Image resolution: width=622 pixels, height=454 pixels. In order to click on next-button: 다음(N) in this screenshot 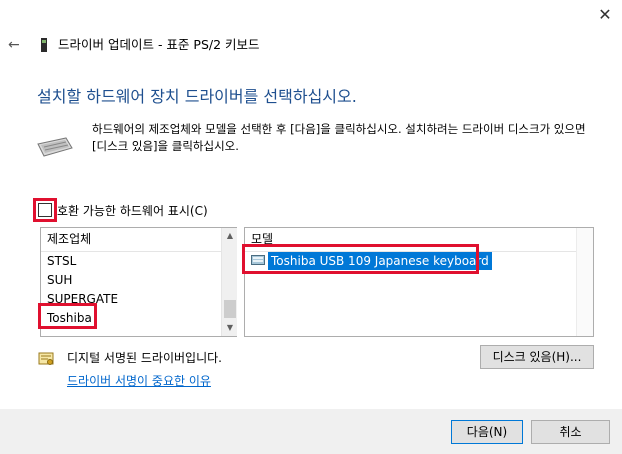, I will do `click(487, 432)`.